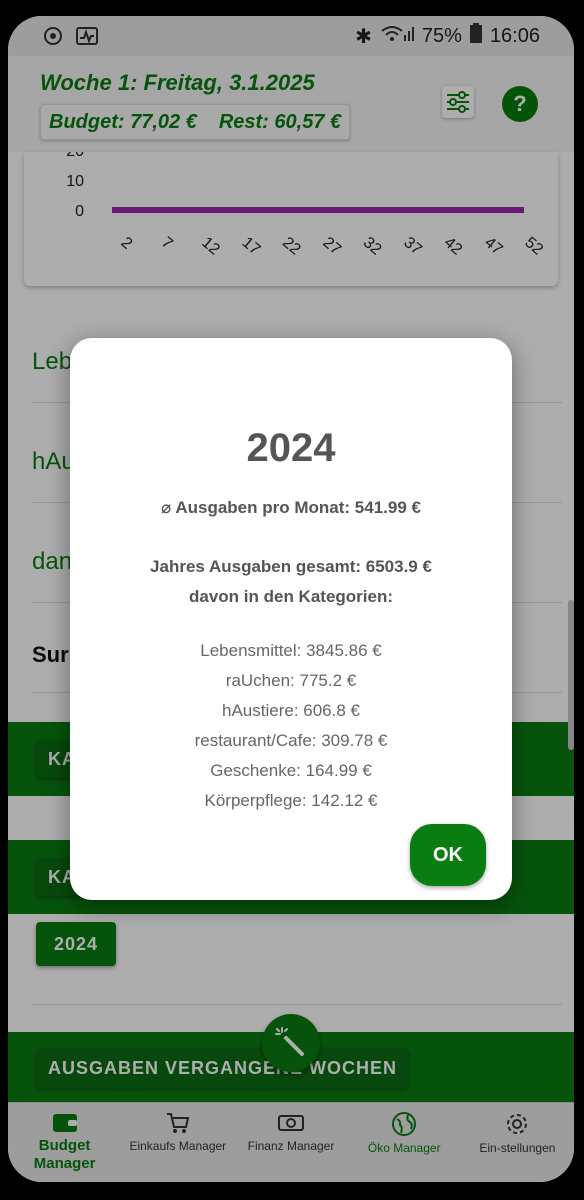 The image size is (584, 1200). Describe the element at coordinates (571, 675) in the screenshot. I see `scrollbar` at that location.